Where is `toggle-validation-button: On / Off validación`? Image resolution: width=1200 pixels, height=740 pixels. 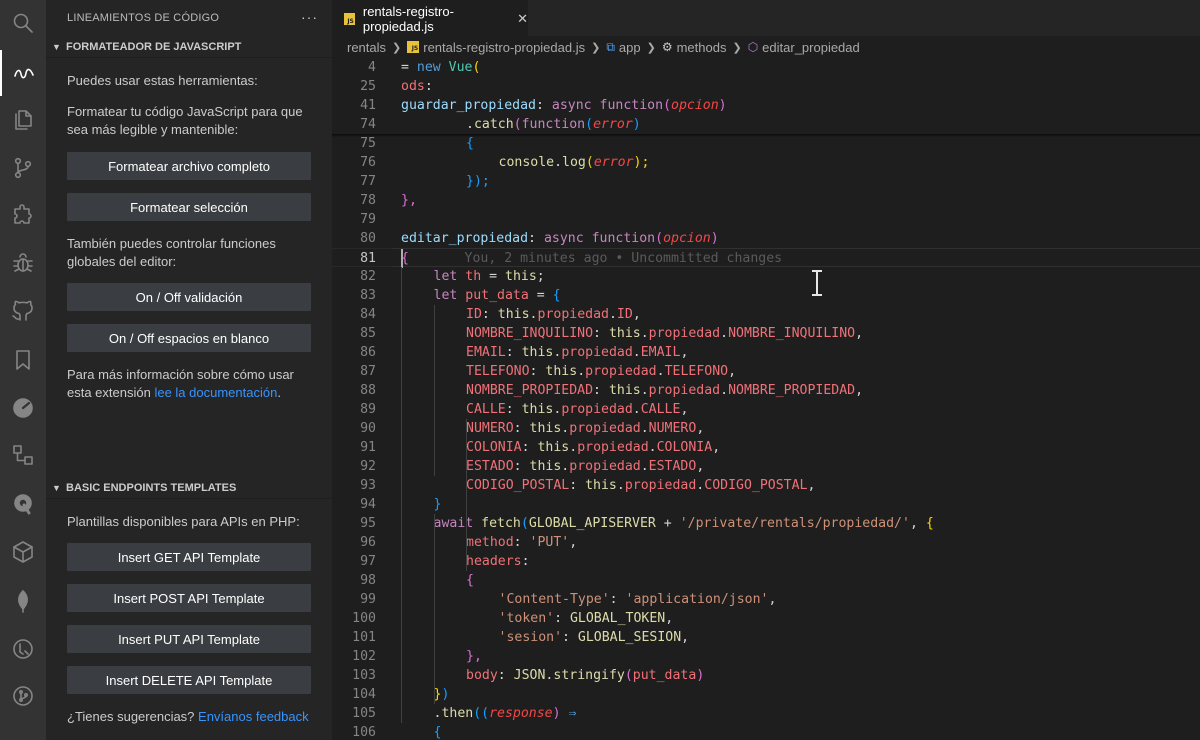 toggle-validation-button: On / Off validación is located at coordinates (189, 297).